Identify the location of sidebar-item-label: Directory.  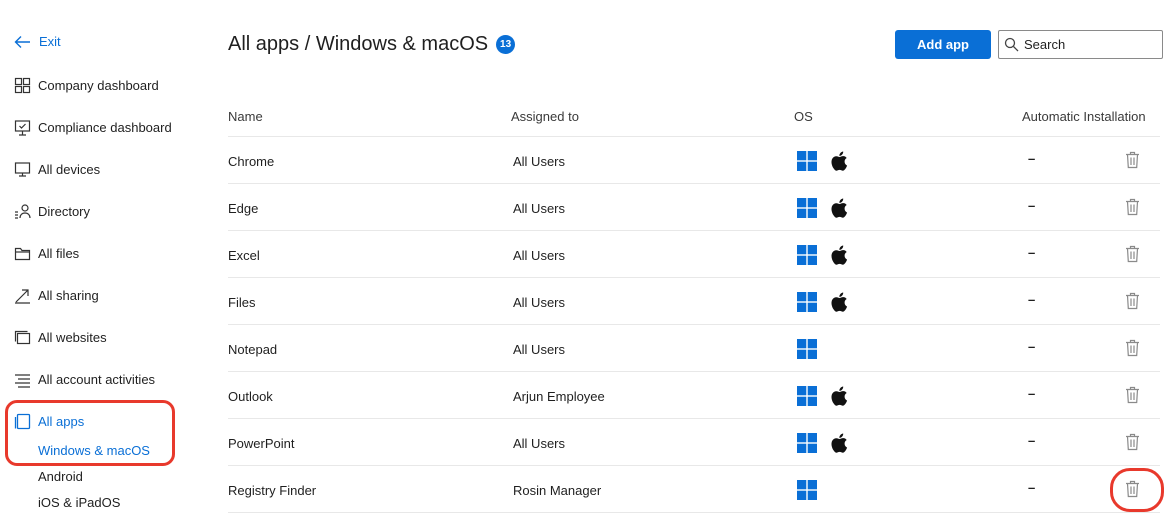
(64, 211).